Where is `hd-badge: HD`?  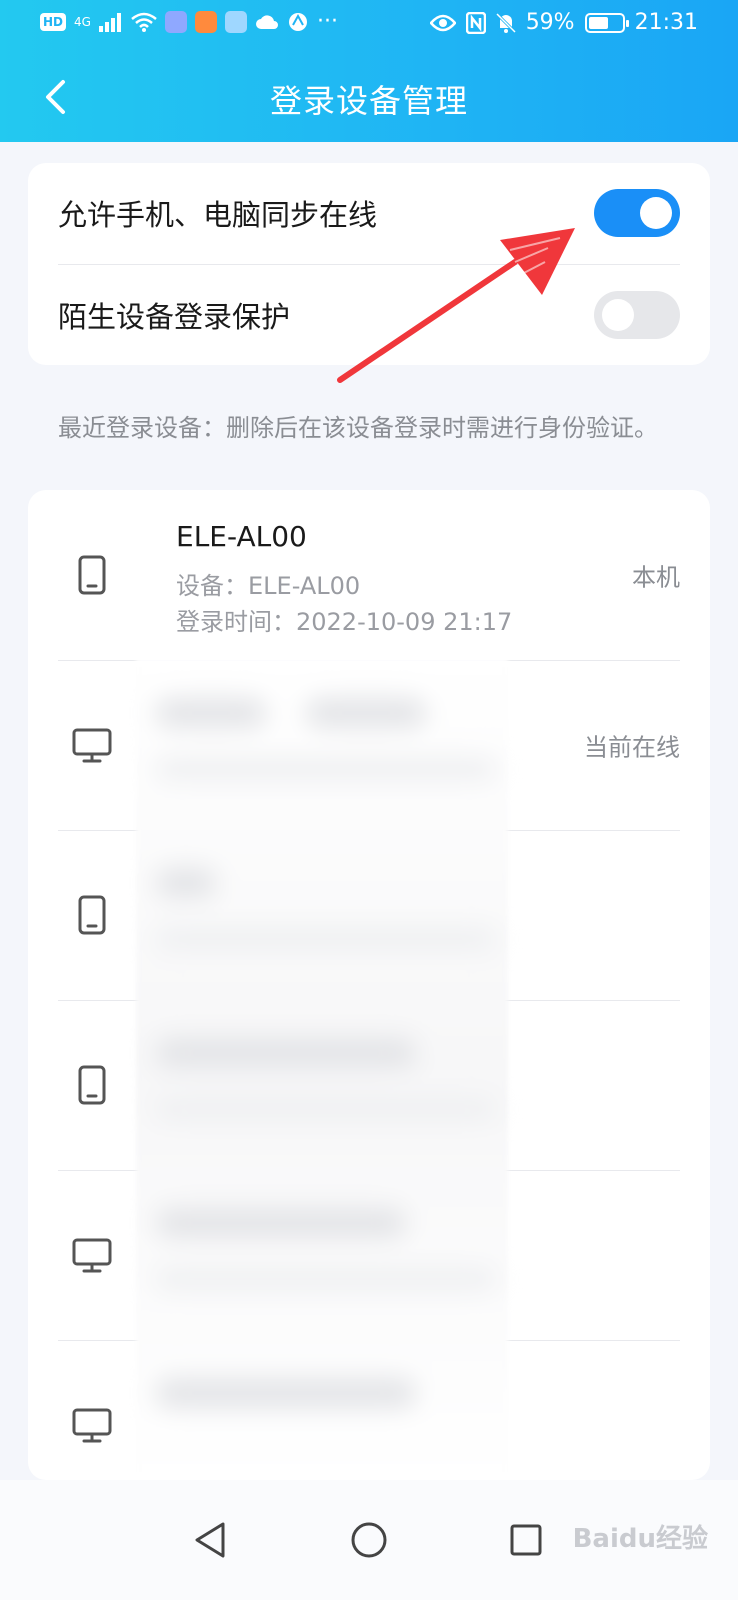 hd-badge: HD is located at coordinates (53, 22).